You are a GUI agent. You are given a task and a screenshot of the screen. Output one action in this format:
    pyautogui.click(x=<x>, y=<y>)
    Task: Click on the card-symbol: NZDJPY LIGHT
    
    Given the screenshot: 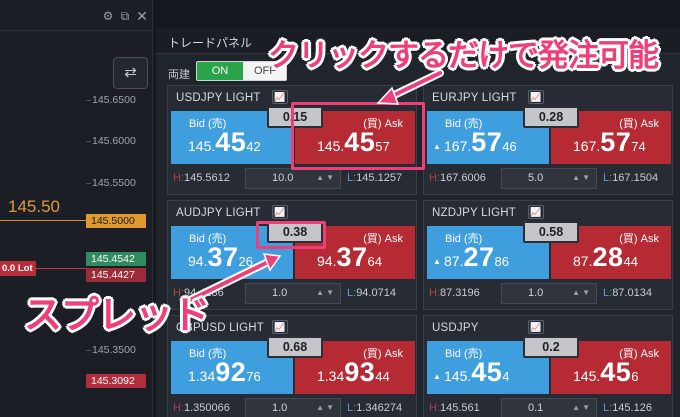 What is the action you would take?
    pyautogui.click(x=474, y=213)
    